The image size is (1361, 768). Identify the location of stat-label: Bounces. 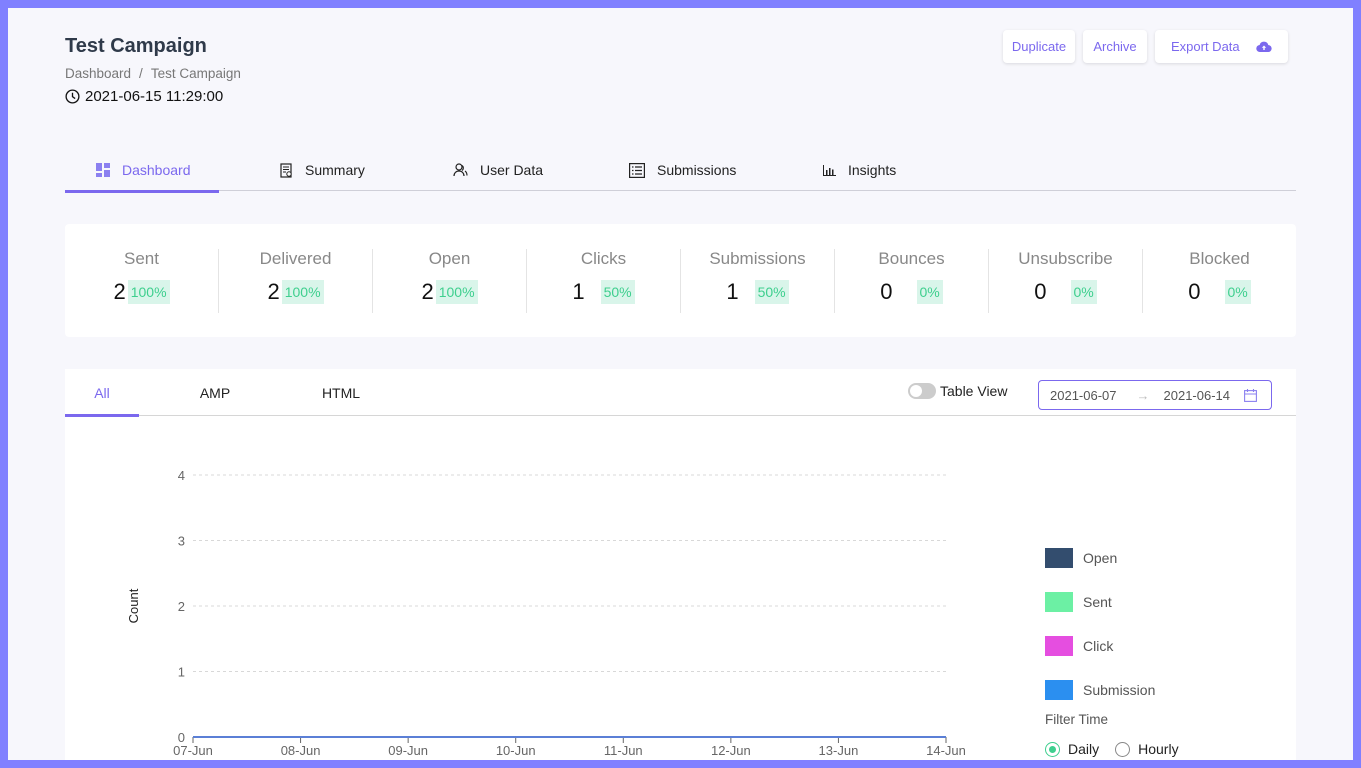
(911, 258).